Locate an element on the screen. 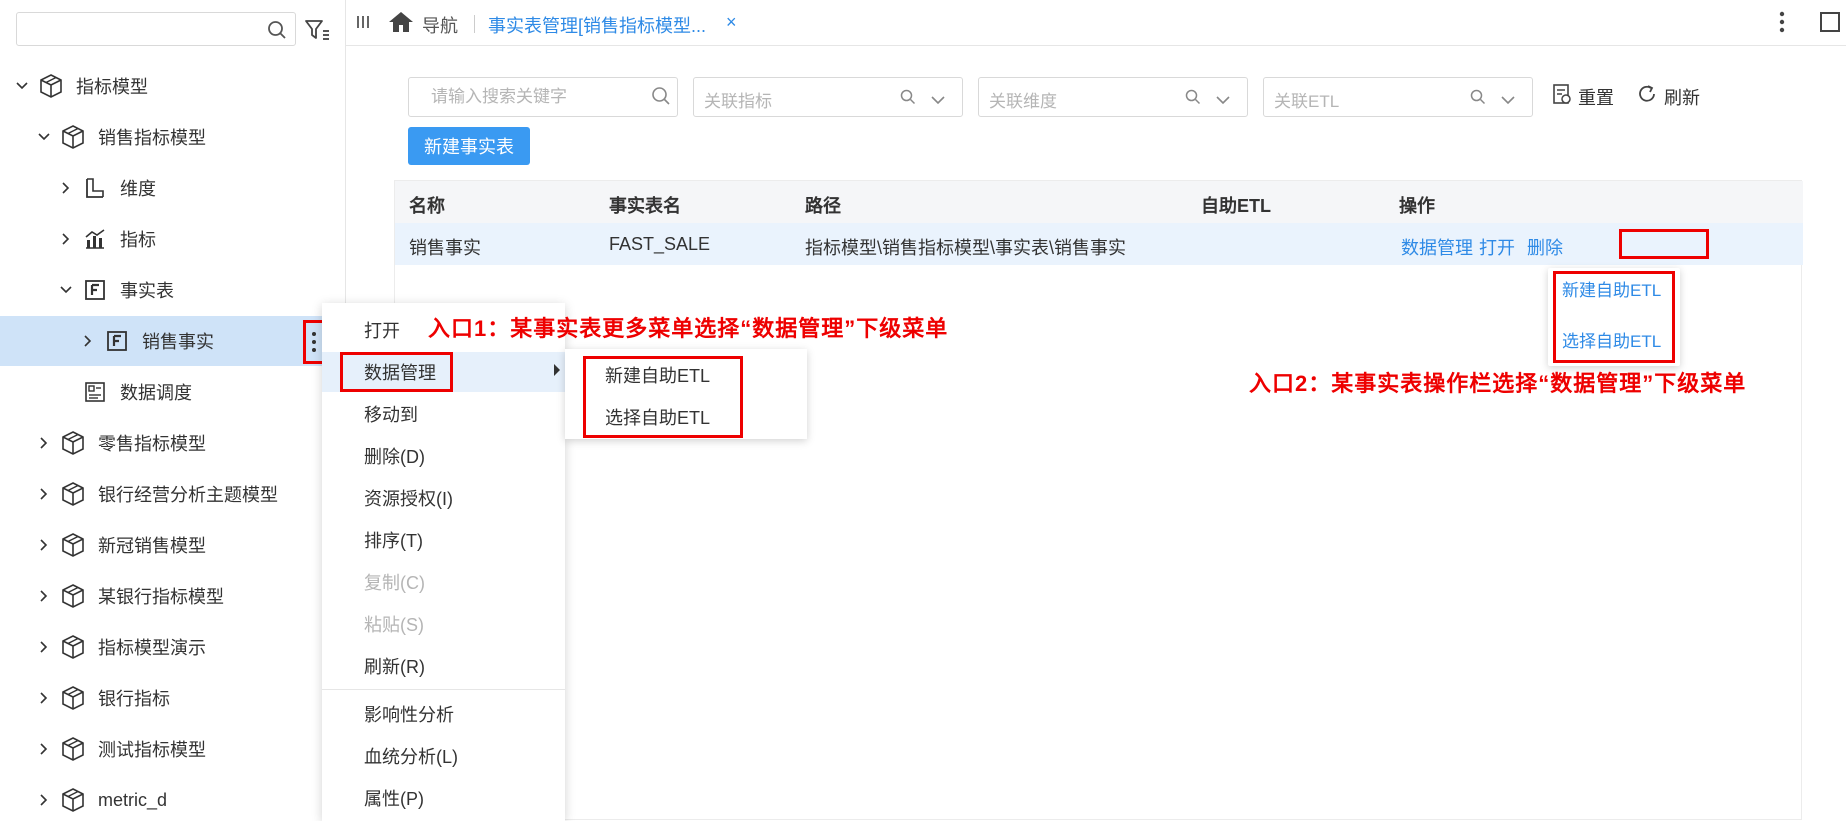  data-schedule-icon is located at coordinates (95, 392).